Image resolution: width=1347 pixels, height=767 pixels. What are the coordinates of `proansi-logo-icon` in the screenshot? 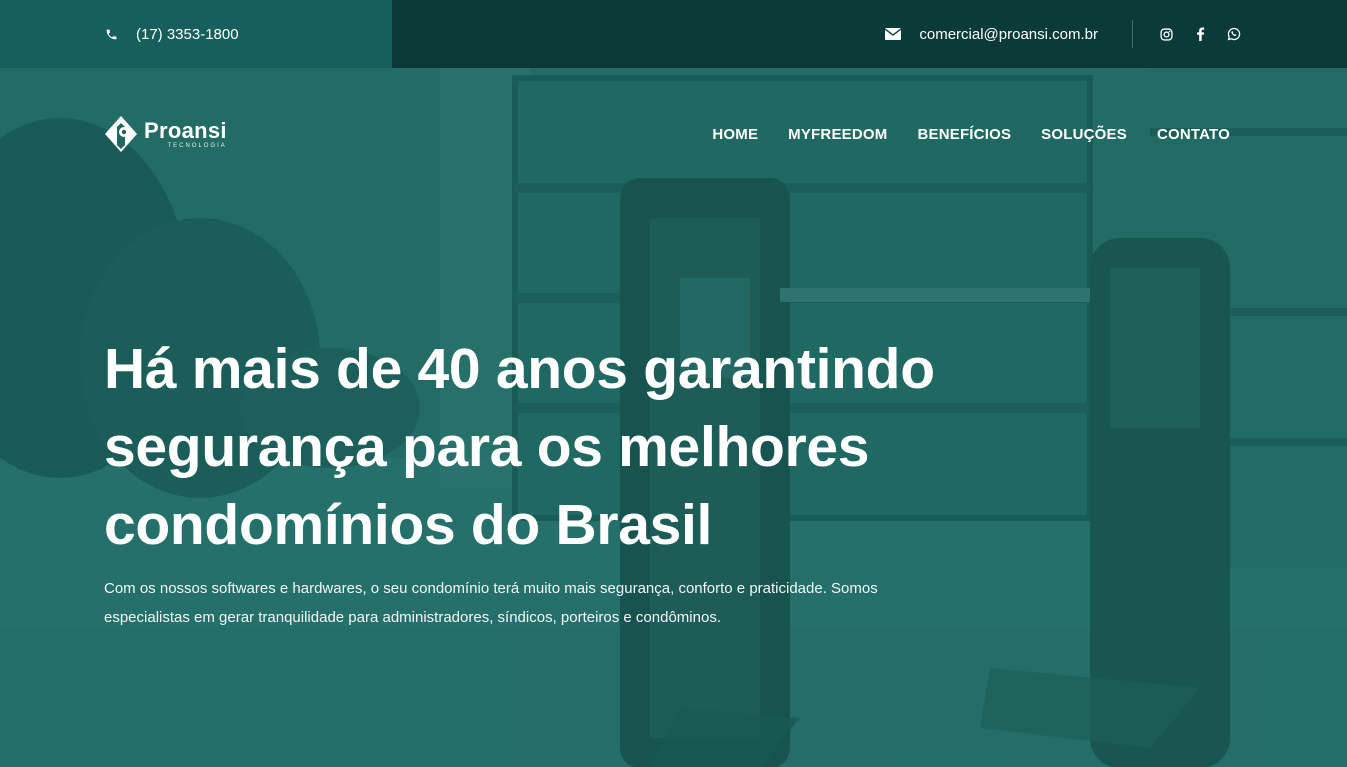 It's located at (121, 134).